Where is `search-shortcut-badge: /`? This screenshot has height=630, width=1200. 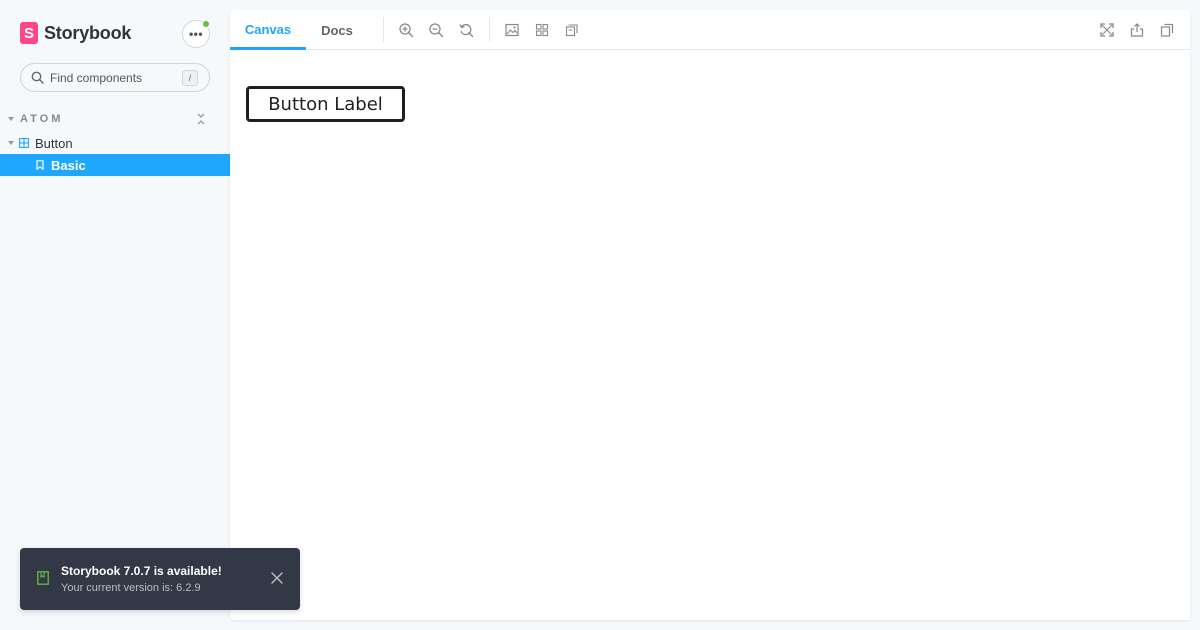
search-shortcut-badge: / is located at coordinates (190, 78).